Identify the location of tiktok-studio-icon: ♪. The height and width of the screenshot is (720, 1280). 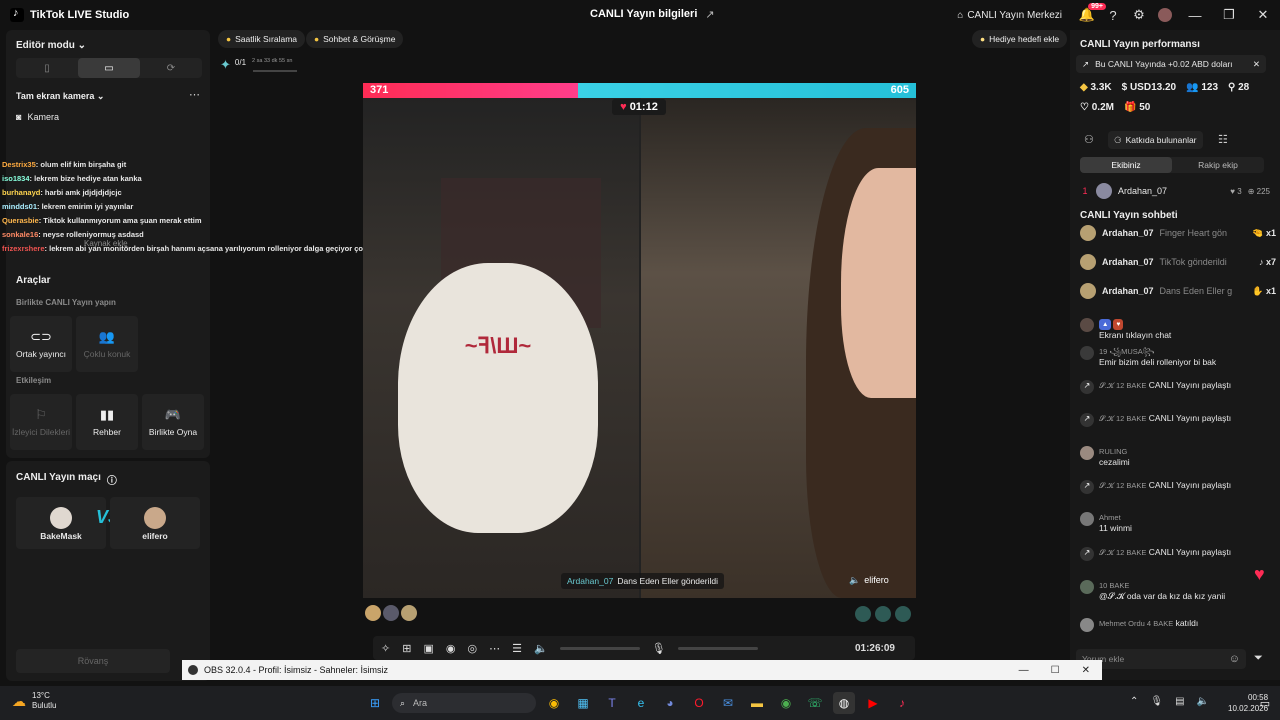
(902, 703).